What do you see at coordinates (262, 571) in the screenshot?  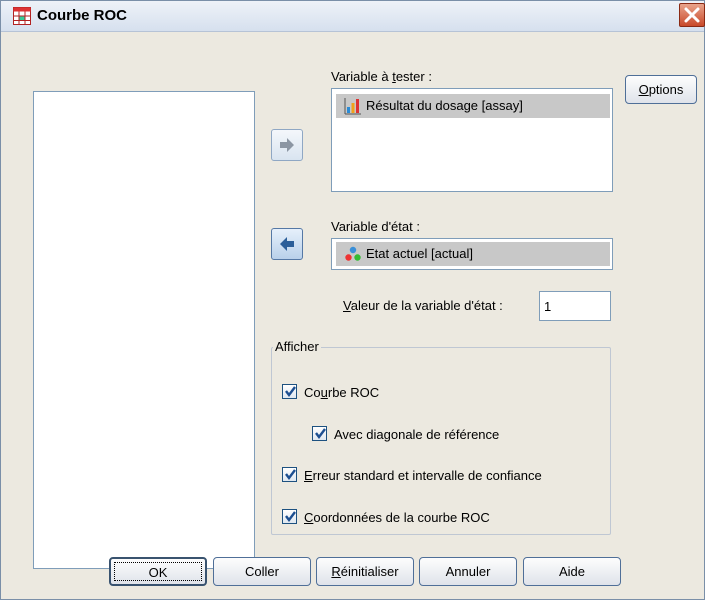 I see `paste-button: Coller` at bounding box center [262, 571].